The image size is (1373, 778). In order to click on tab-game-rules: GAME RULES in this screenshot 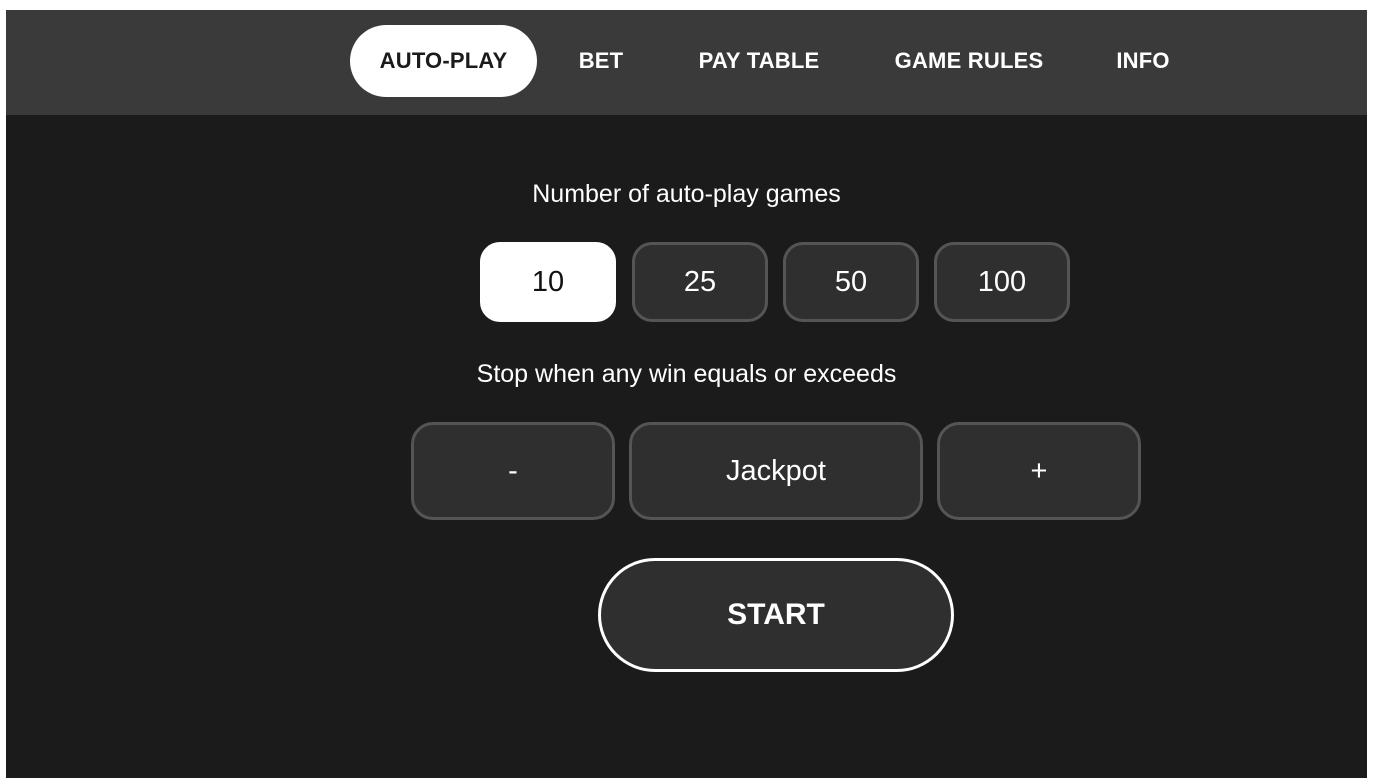, I will do `click(969, 61)`.